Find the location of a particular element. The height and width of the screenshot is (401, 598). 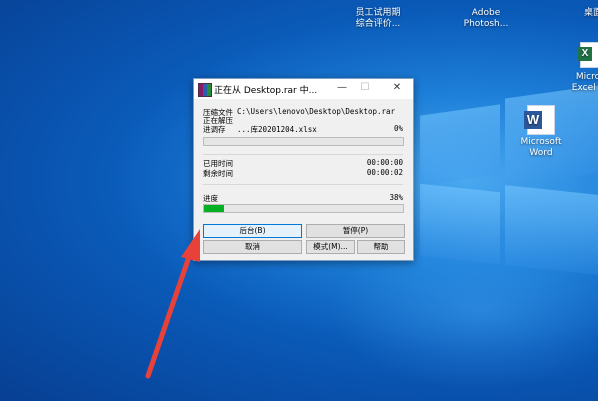

arrow-shaft is located at coordinates (169, 315).